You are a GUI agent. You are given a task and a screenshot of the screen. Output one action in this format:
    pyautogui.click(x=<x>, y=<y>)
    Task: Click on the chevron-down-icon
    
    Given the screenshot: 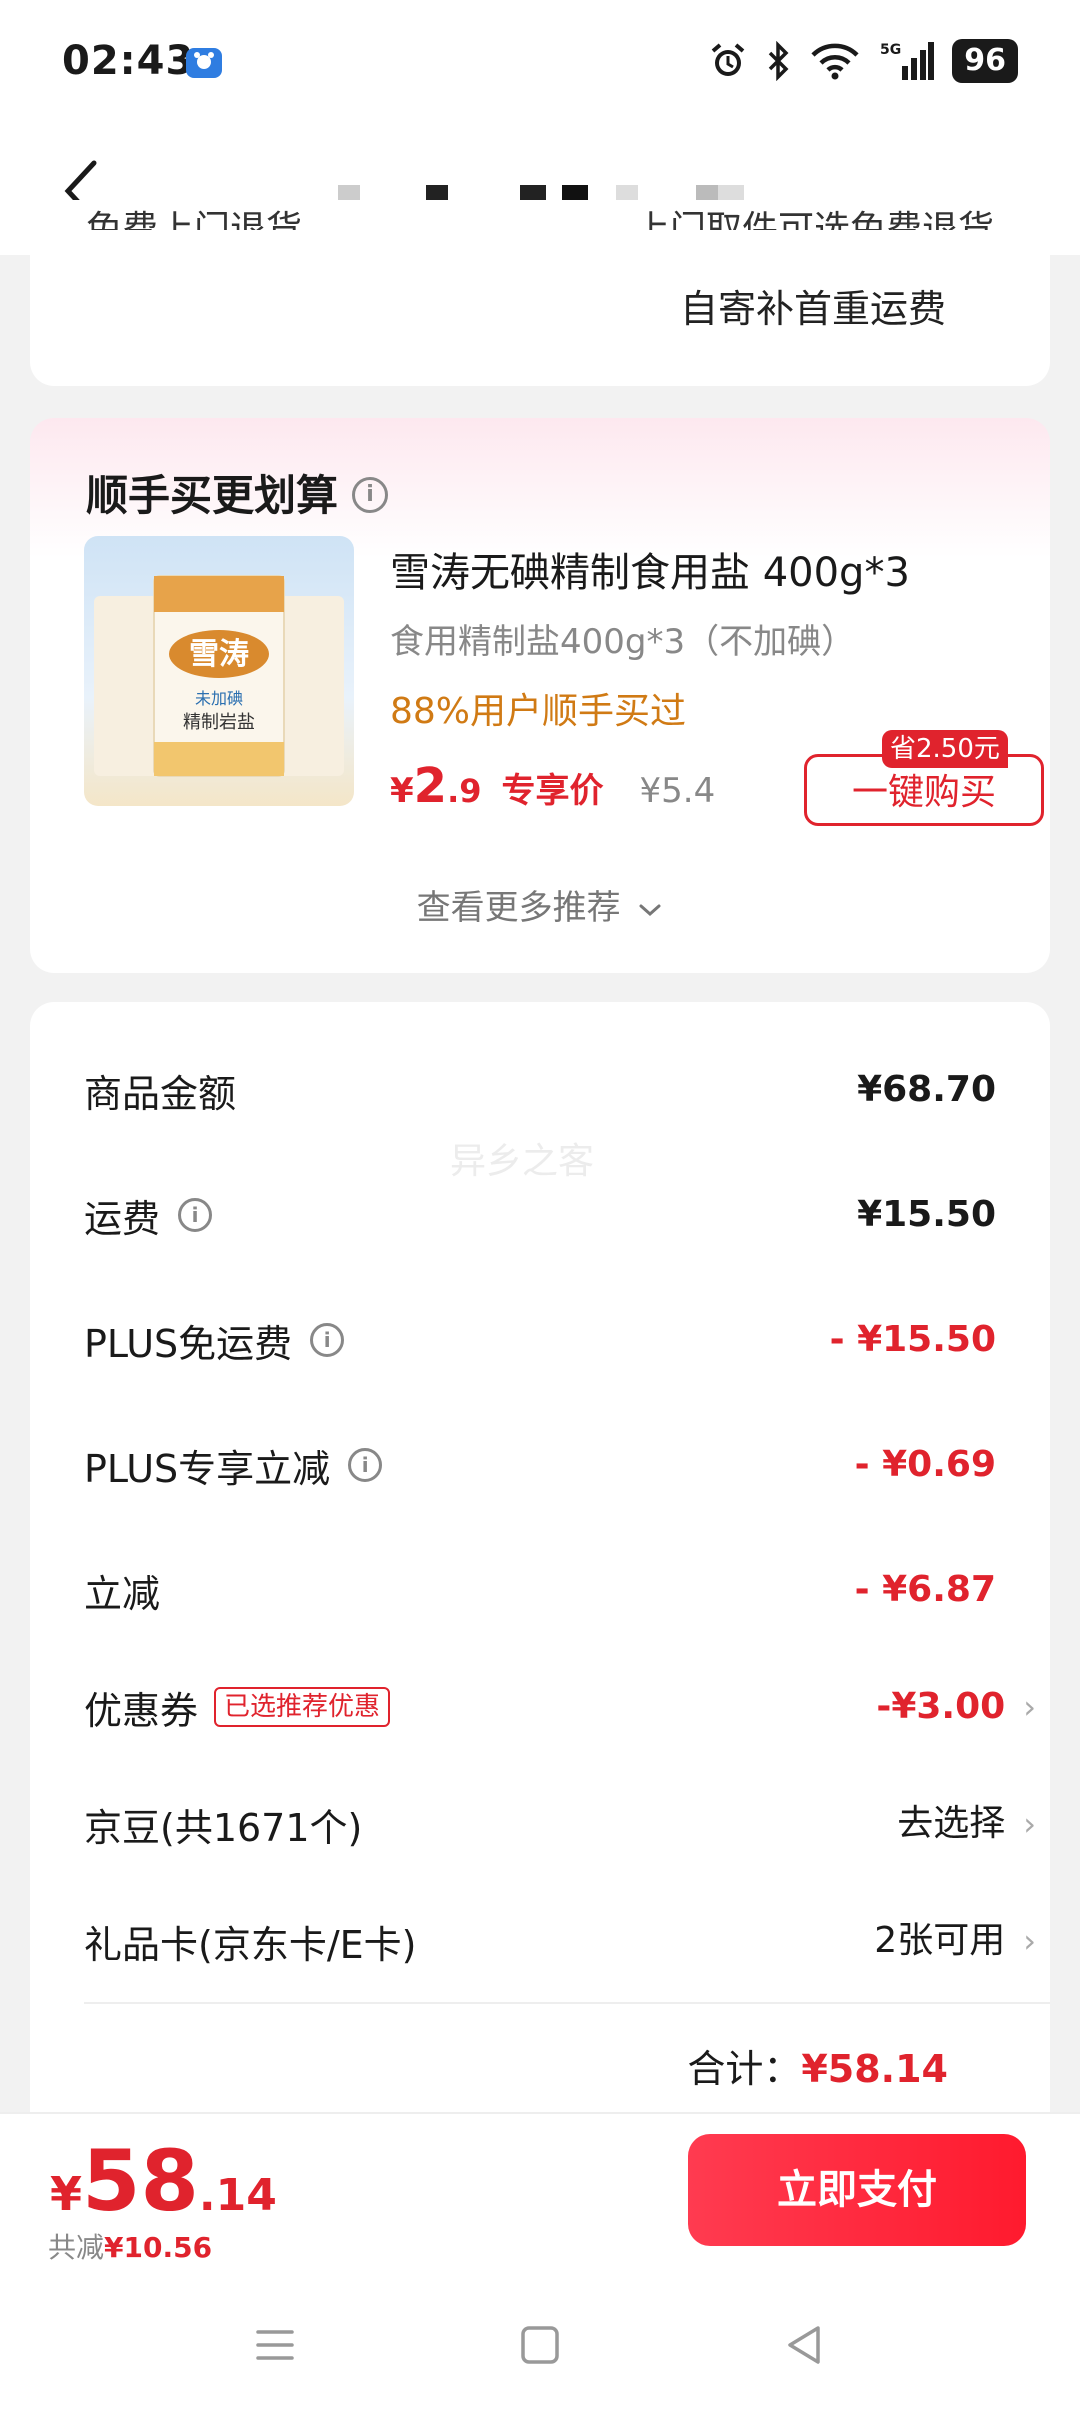 What is the action you would take?
    pyautogui.click(x=650, y=910)
    